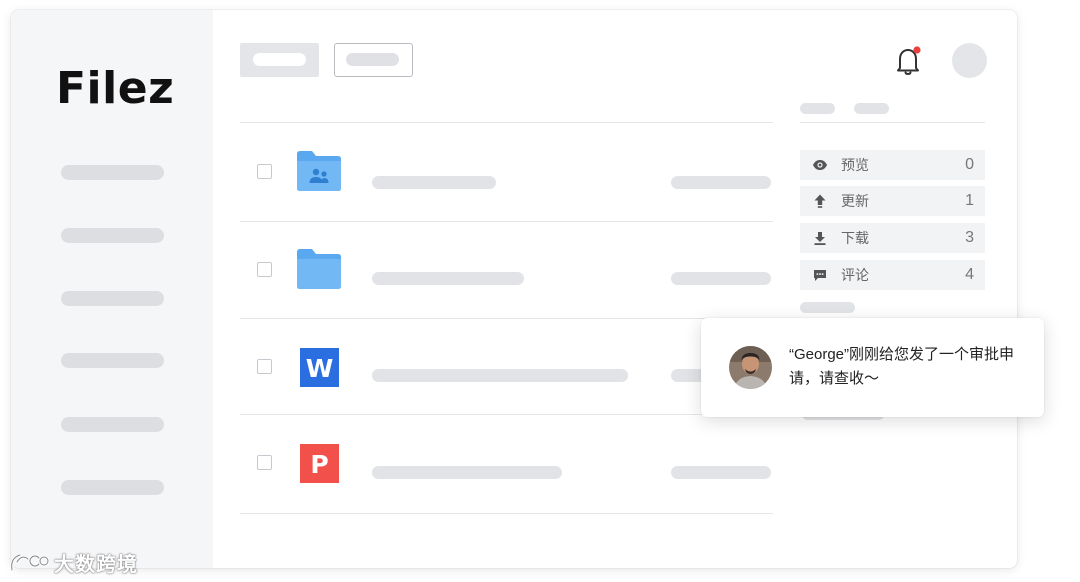  What do you see at coordinates (30, 562) in the screenshot?
I see `watermark-logo-icon` at bounding box center [30, 562].